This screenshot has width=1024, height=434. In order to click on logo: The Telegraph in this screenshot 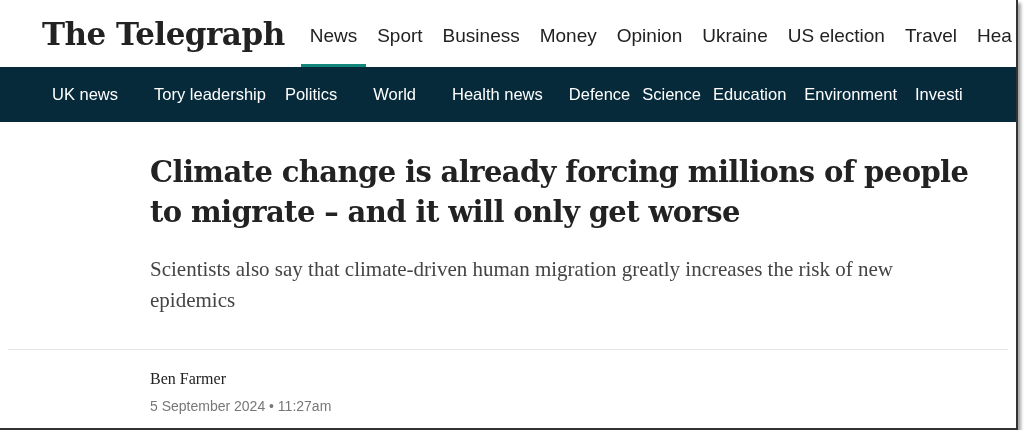, I will do `click(163, 33)`.